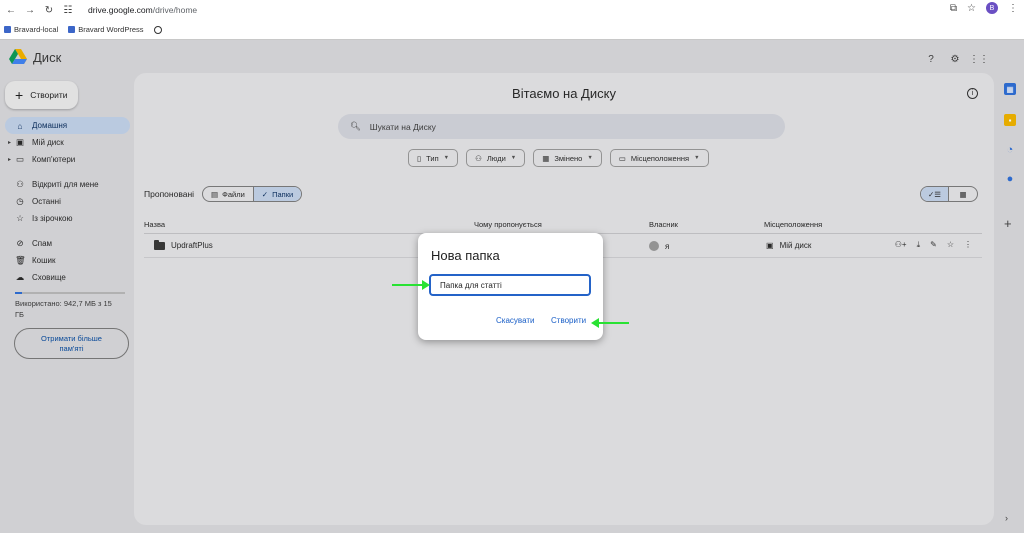  I want to click on back-icon: ←, so click(11, 10).